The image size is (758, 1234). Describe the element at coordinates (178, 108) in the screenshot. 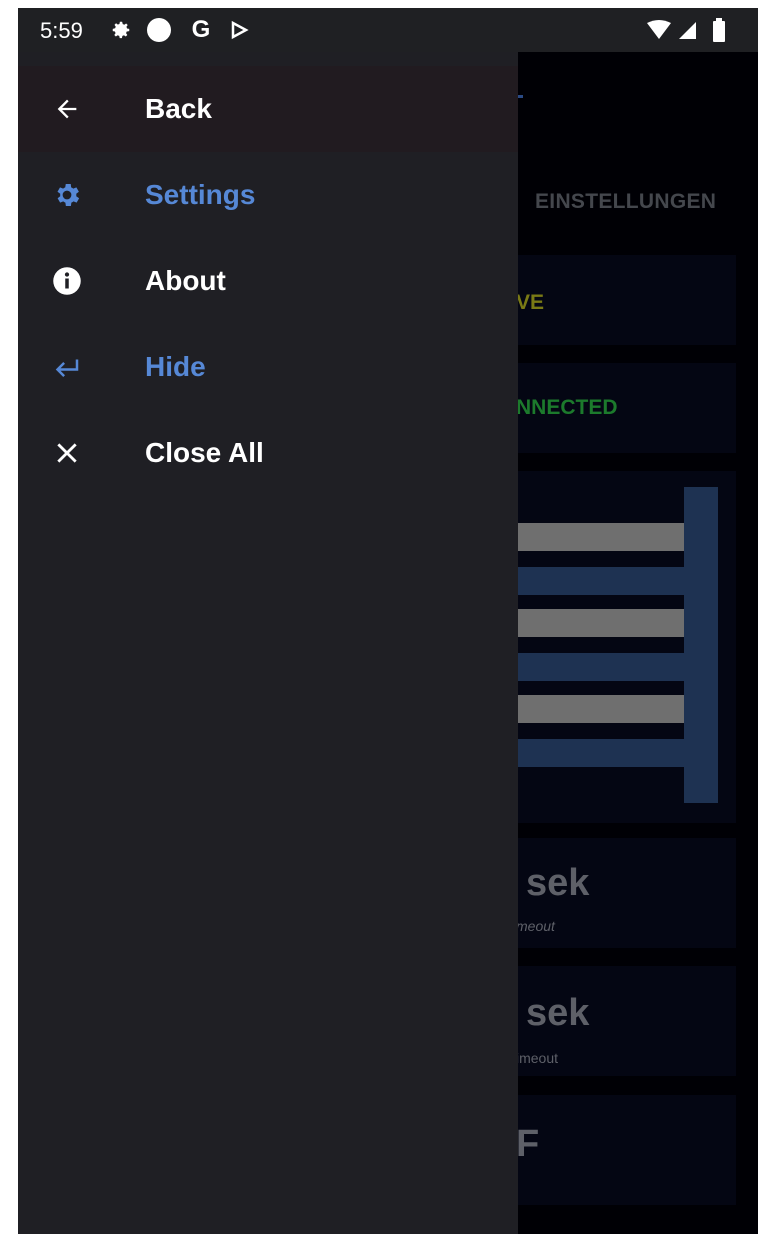

I see `menu-item-label: Back` at that location.